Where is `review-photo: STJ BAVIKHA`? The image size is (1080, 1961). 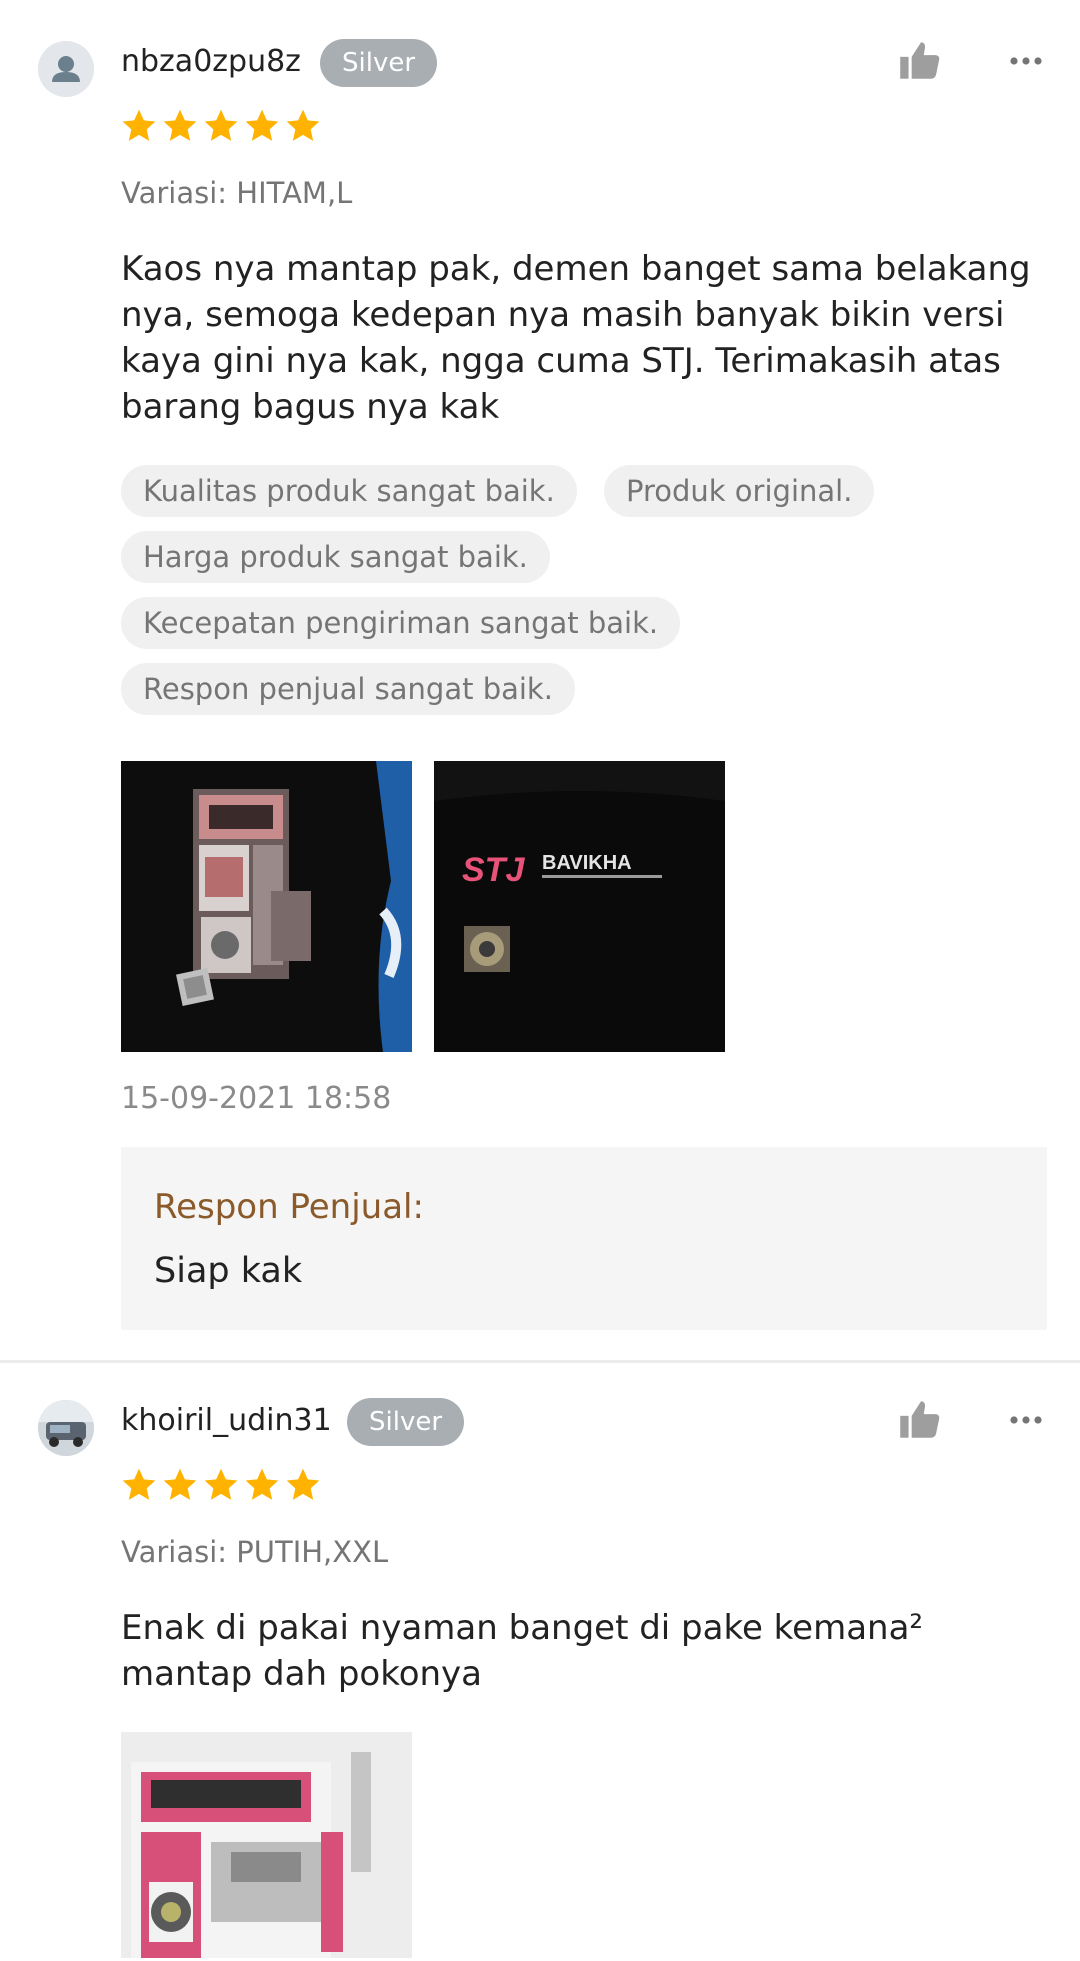 review-photo: STJ BAVIKHA is located at coordinates (579, 906).